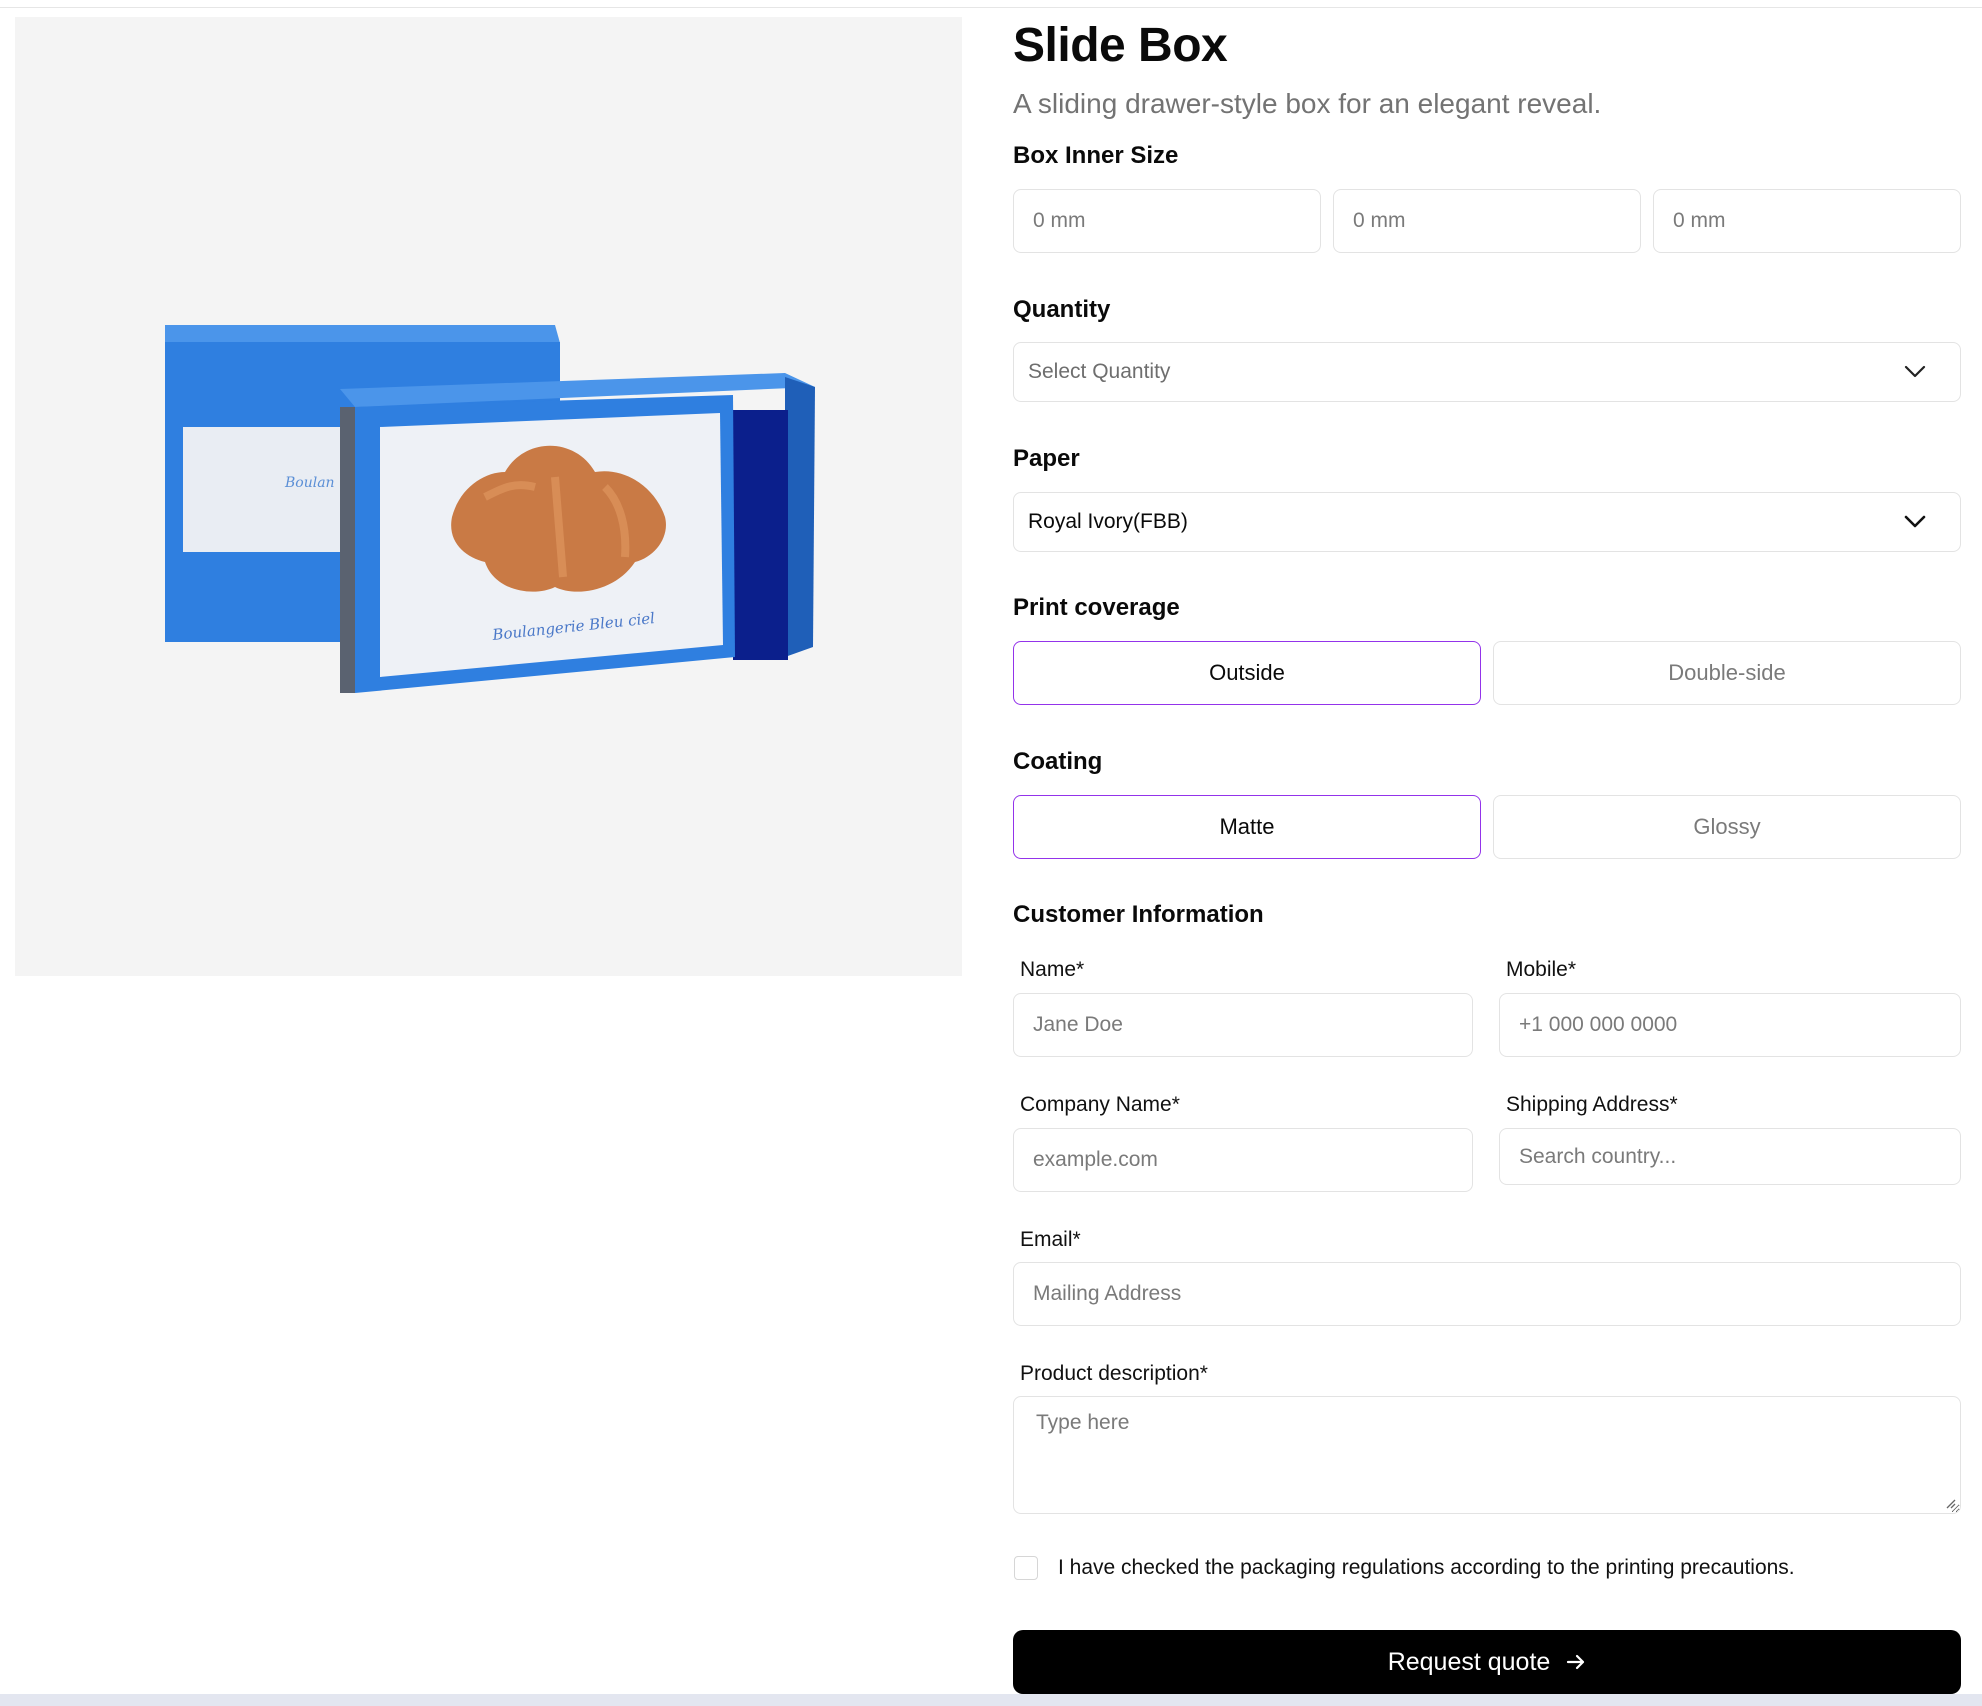 The height and width of the screenshot is (1706, 1982). I want to click on shipping-label: Shipping Address*, so click(1592, 1104).